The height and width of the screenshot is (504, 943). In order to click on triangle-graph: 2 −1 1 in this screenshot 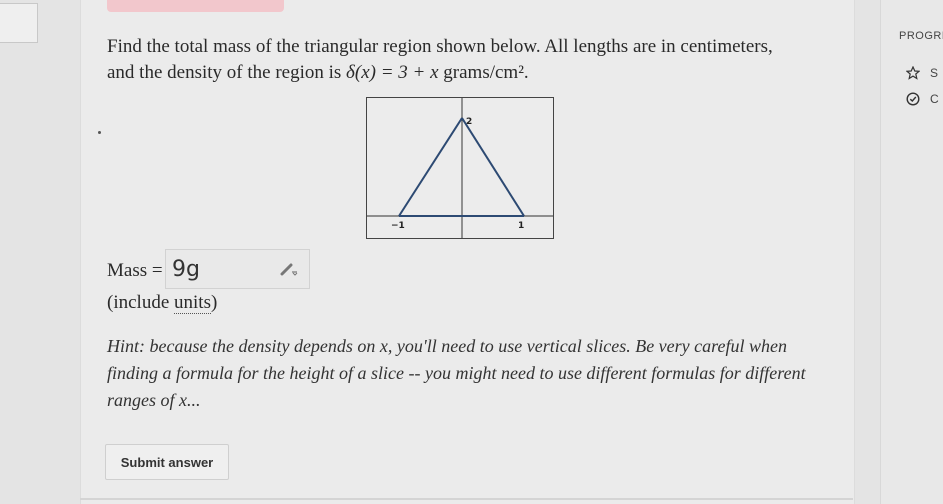, I will do `click(460, 168)`.